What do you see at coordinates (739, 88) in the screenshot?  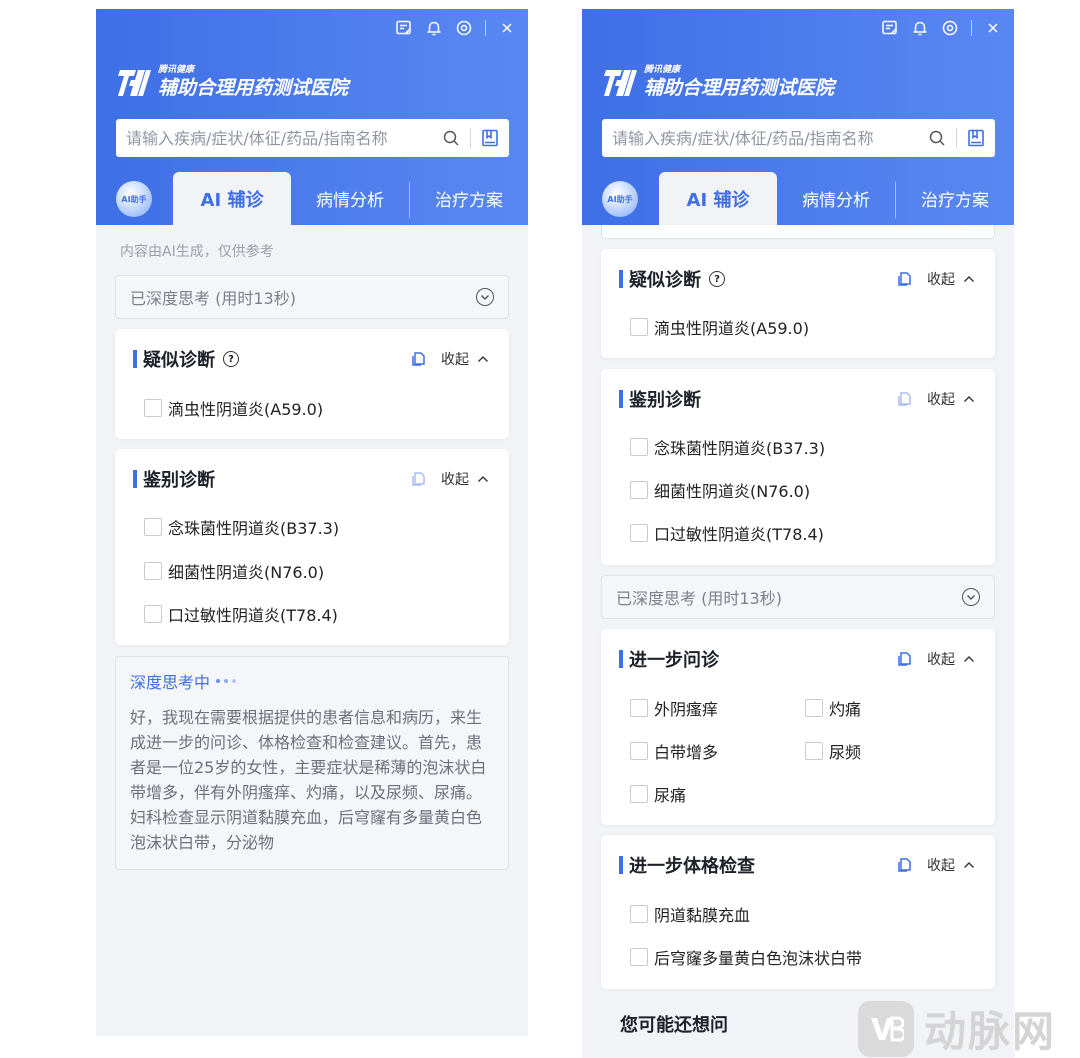 I see `brand-title: 辅助合理用药测试医院` at bounding box center [739, 88].